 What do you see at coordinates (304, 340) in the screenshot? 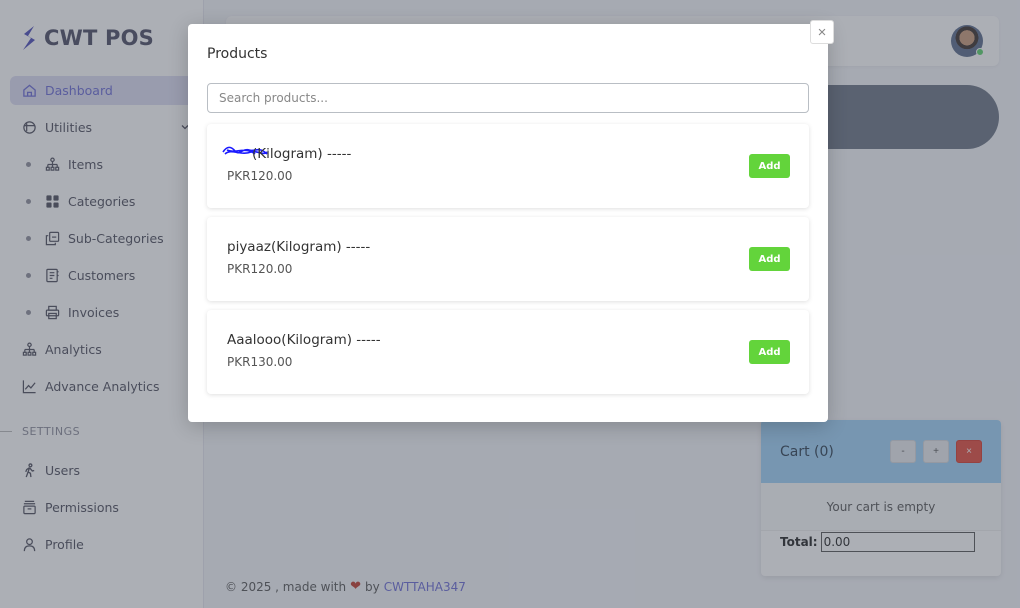
I see `product-name: Aaalooo(Kilogram) -----` at bounding box center [304, 340].